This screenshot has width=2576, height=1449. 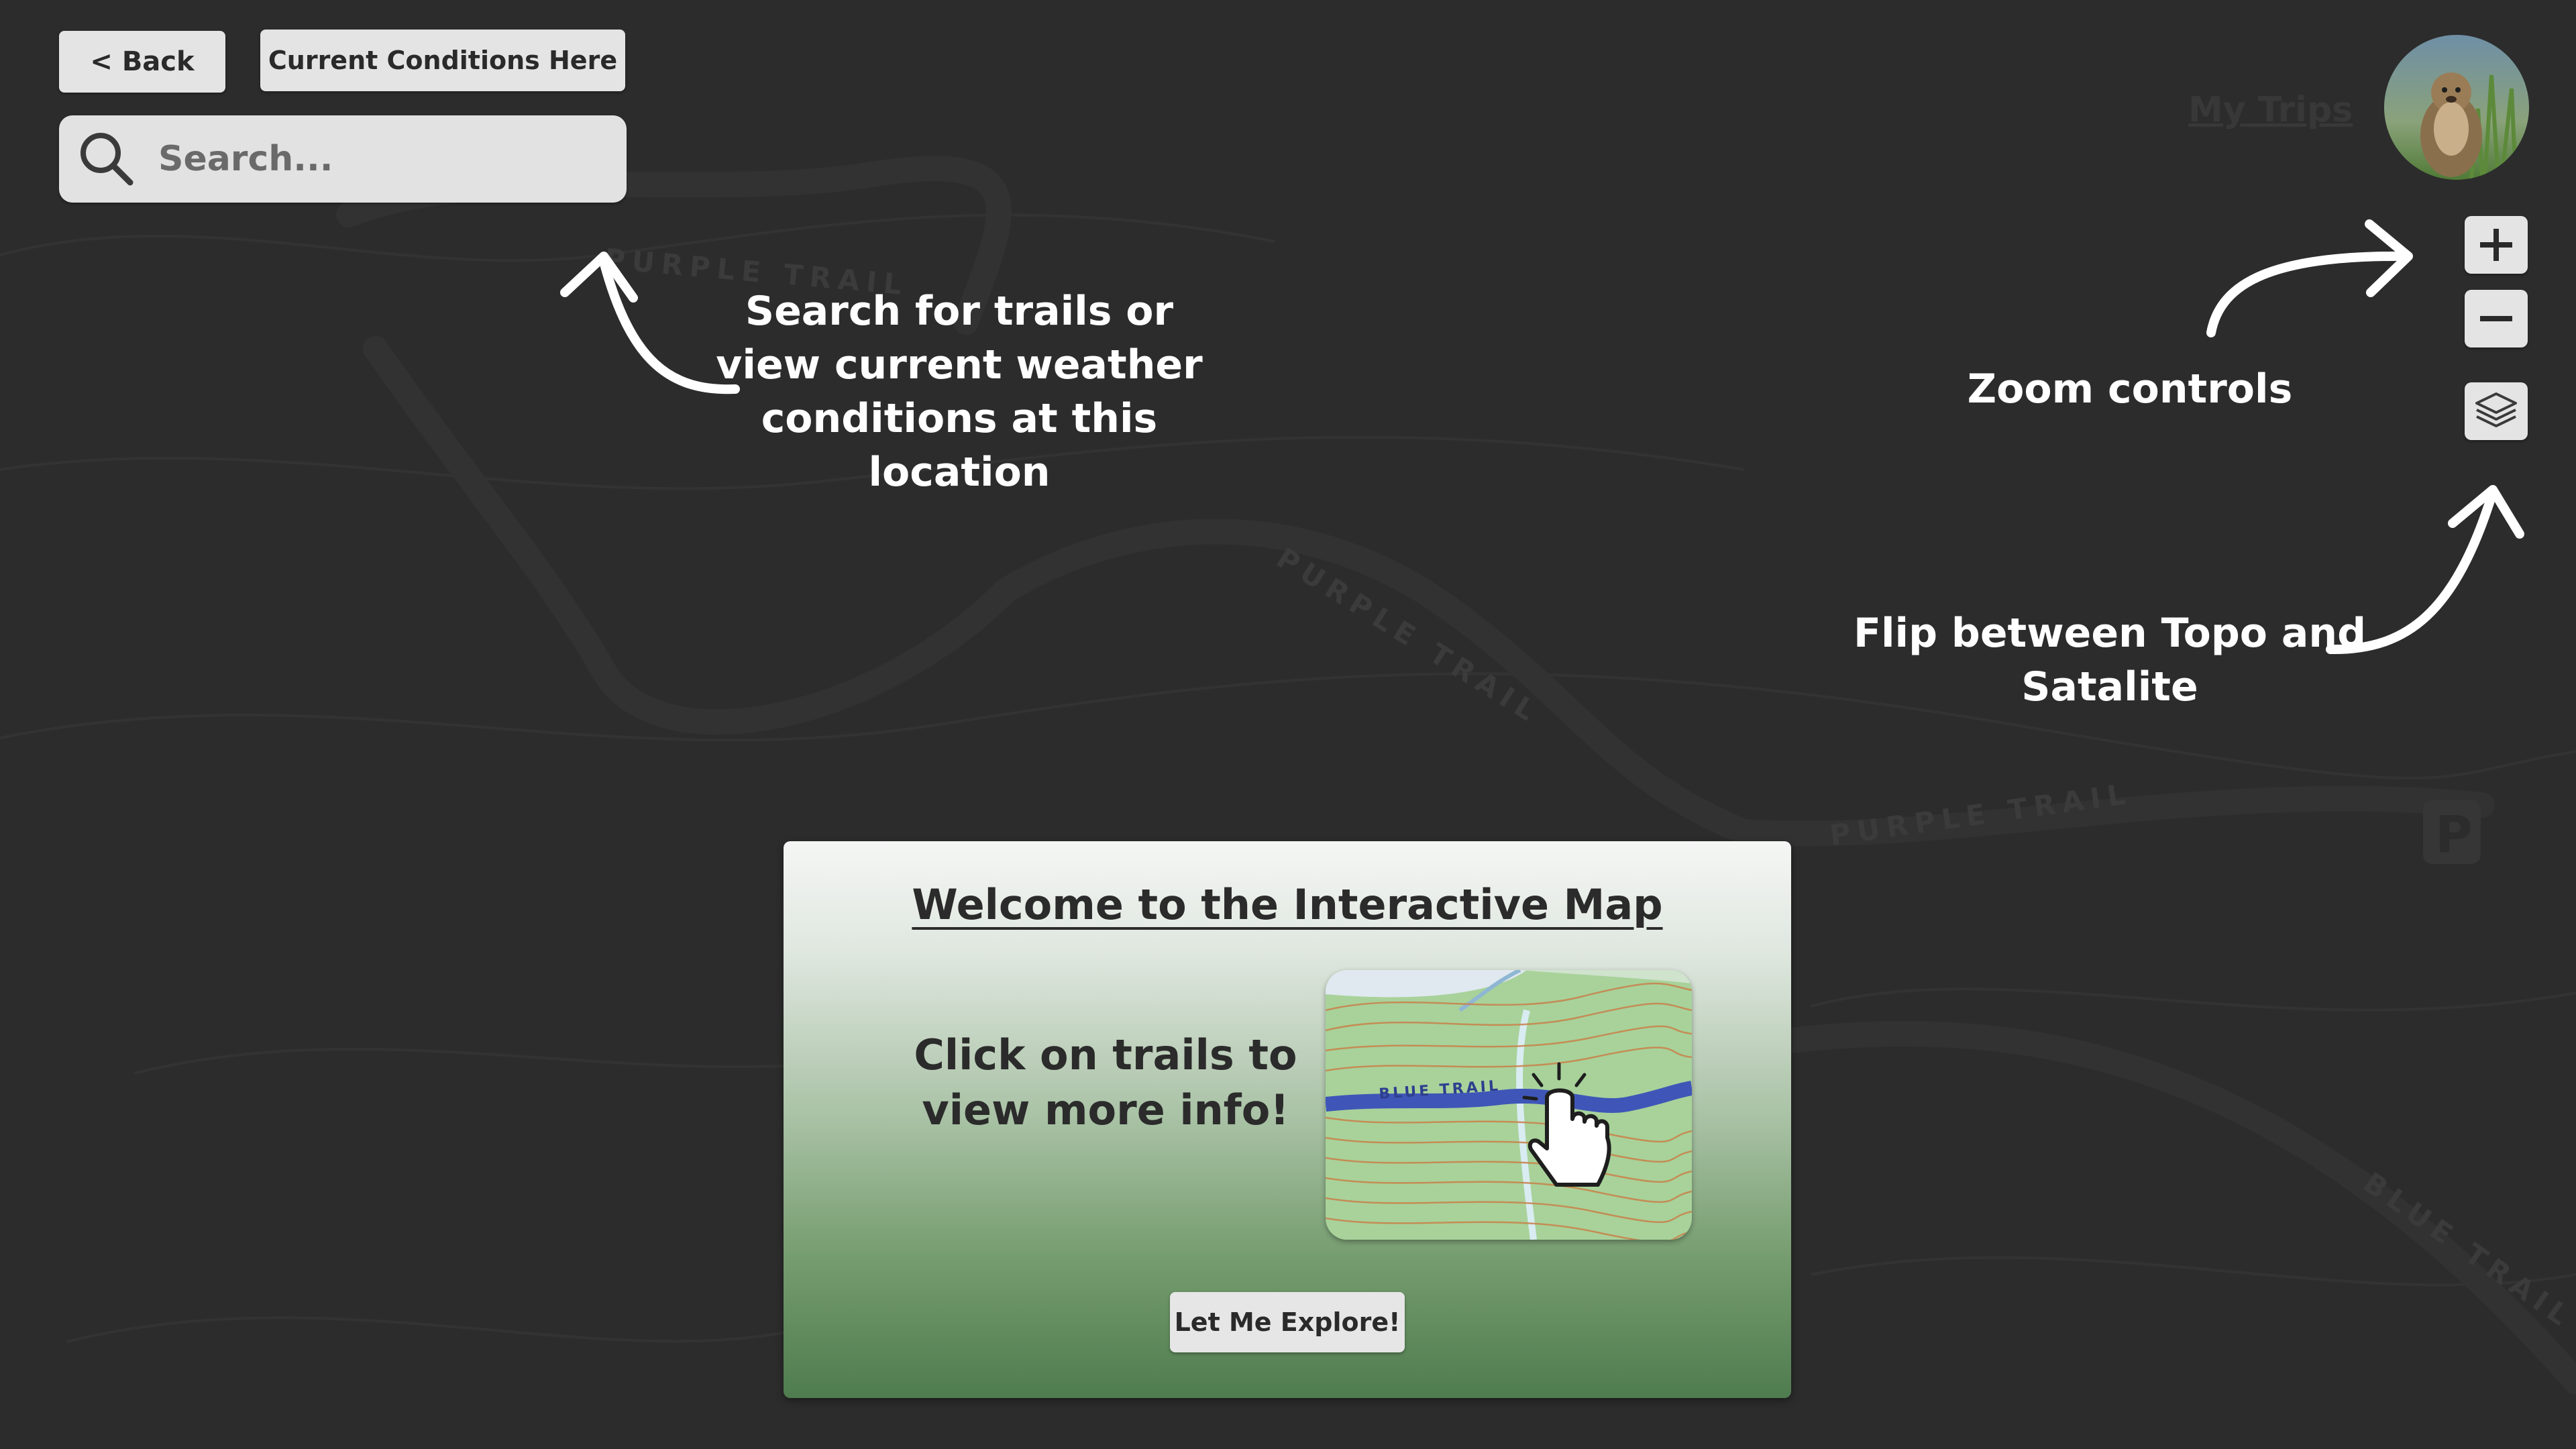 What do you see at coordinates (1287, 1322) in the screenshot?
I see `let-me-explore-button: Let Me Explore!` at bounding box center [1287, 1322].